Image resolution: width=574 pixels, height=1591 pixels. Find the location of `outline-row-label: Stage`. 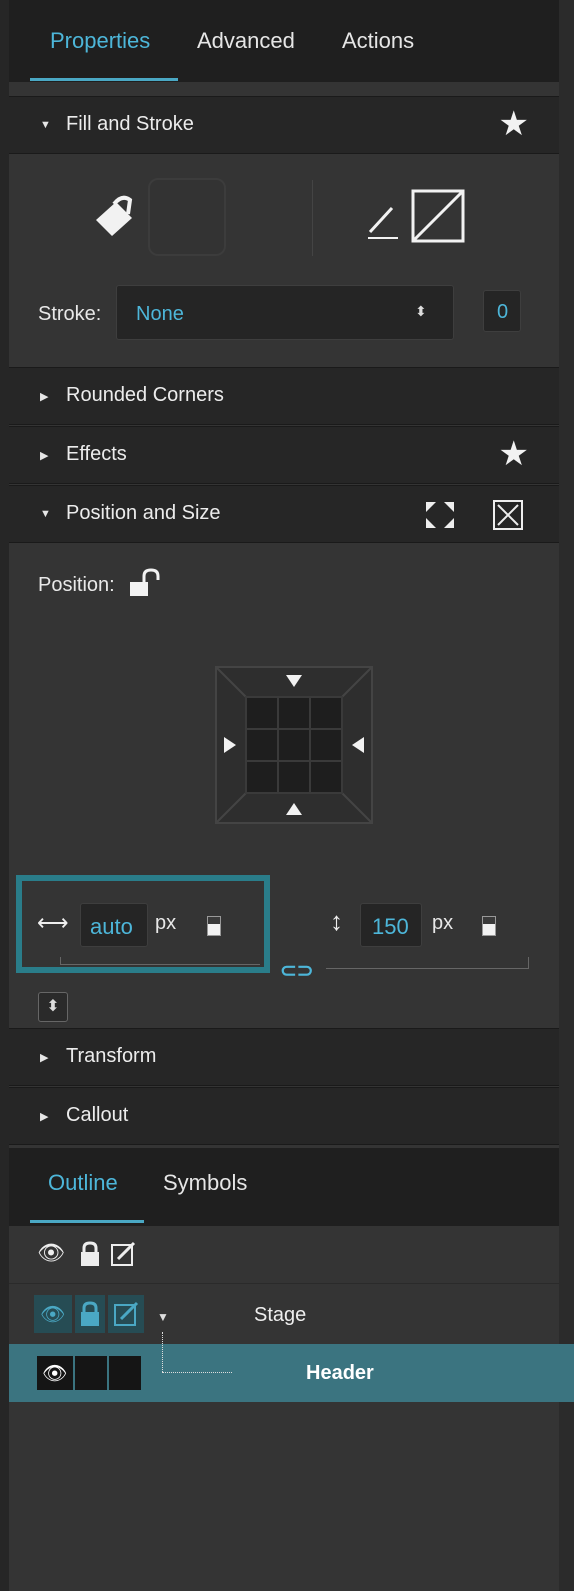

outline-row-label: Stage is located at coordinates (280, 1315).